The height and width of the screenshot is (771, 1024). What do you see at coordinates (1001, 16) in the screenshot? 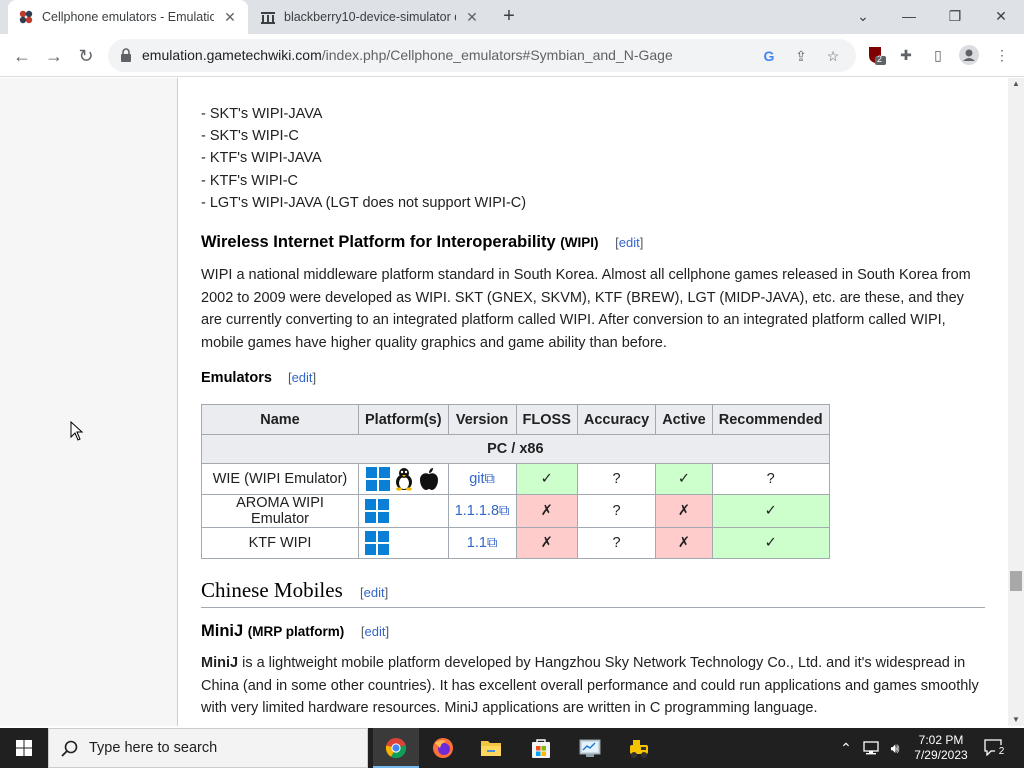
I see `close-window-icon: ✕` at bounding box center [1001, 16].